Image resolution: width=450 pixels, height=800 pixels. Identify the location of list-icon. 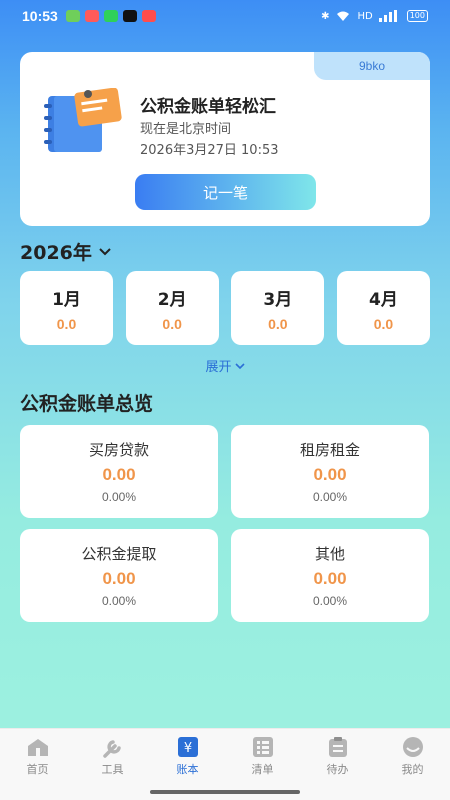
(263, 747).